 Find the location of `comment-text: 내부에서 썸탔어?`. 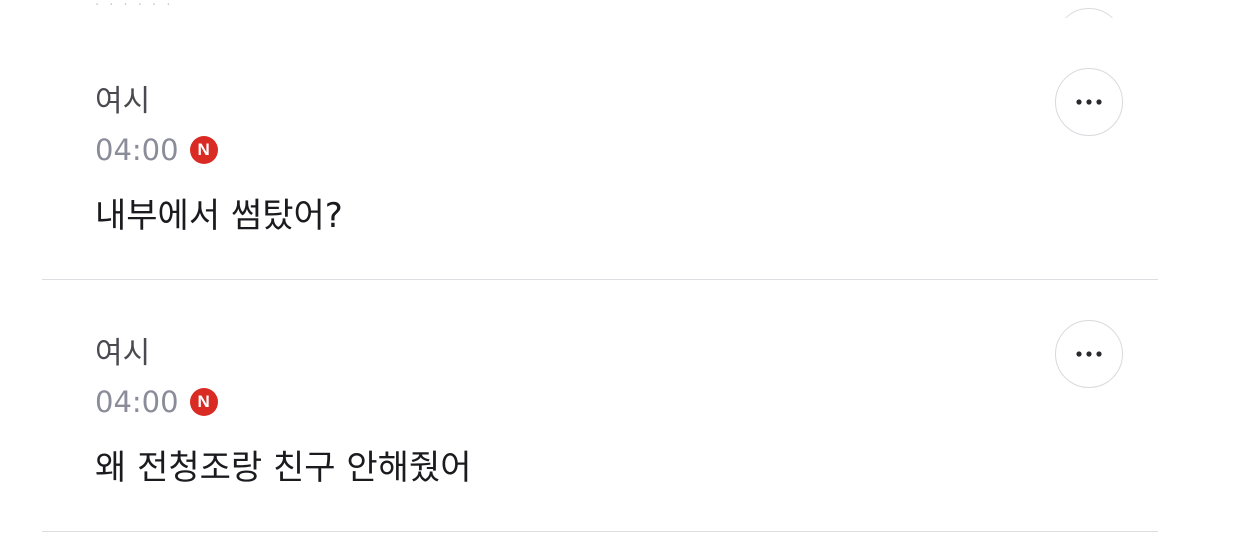

comment-text: 내부에서 썸탔어? is located at coordinates (219, 216).